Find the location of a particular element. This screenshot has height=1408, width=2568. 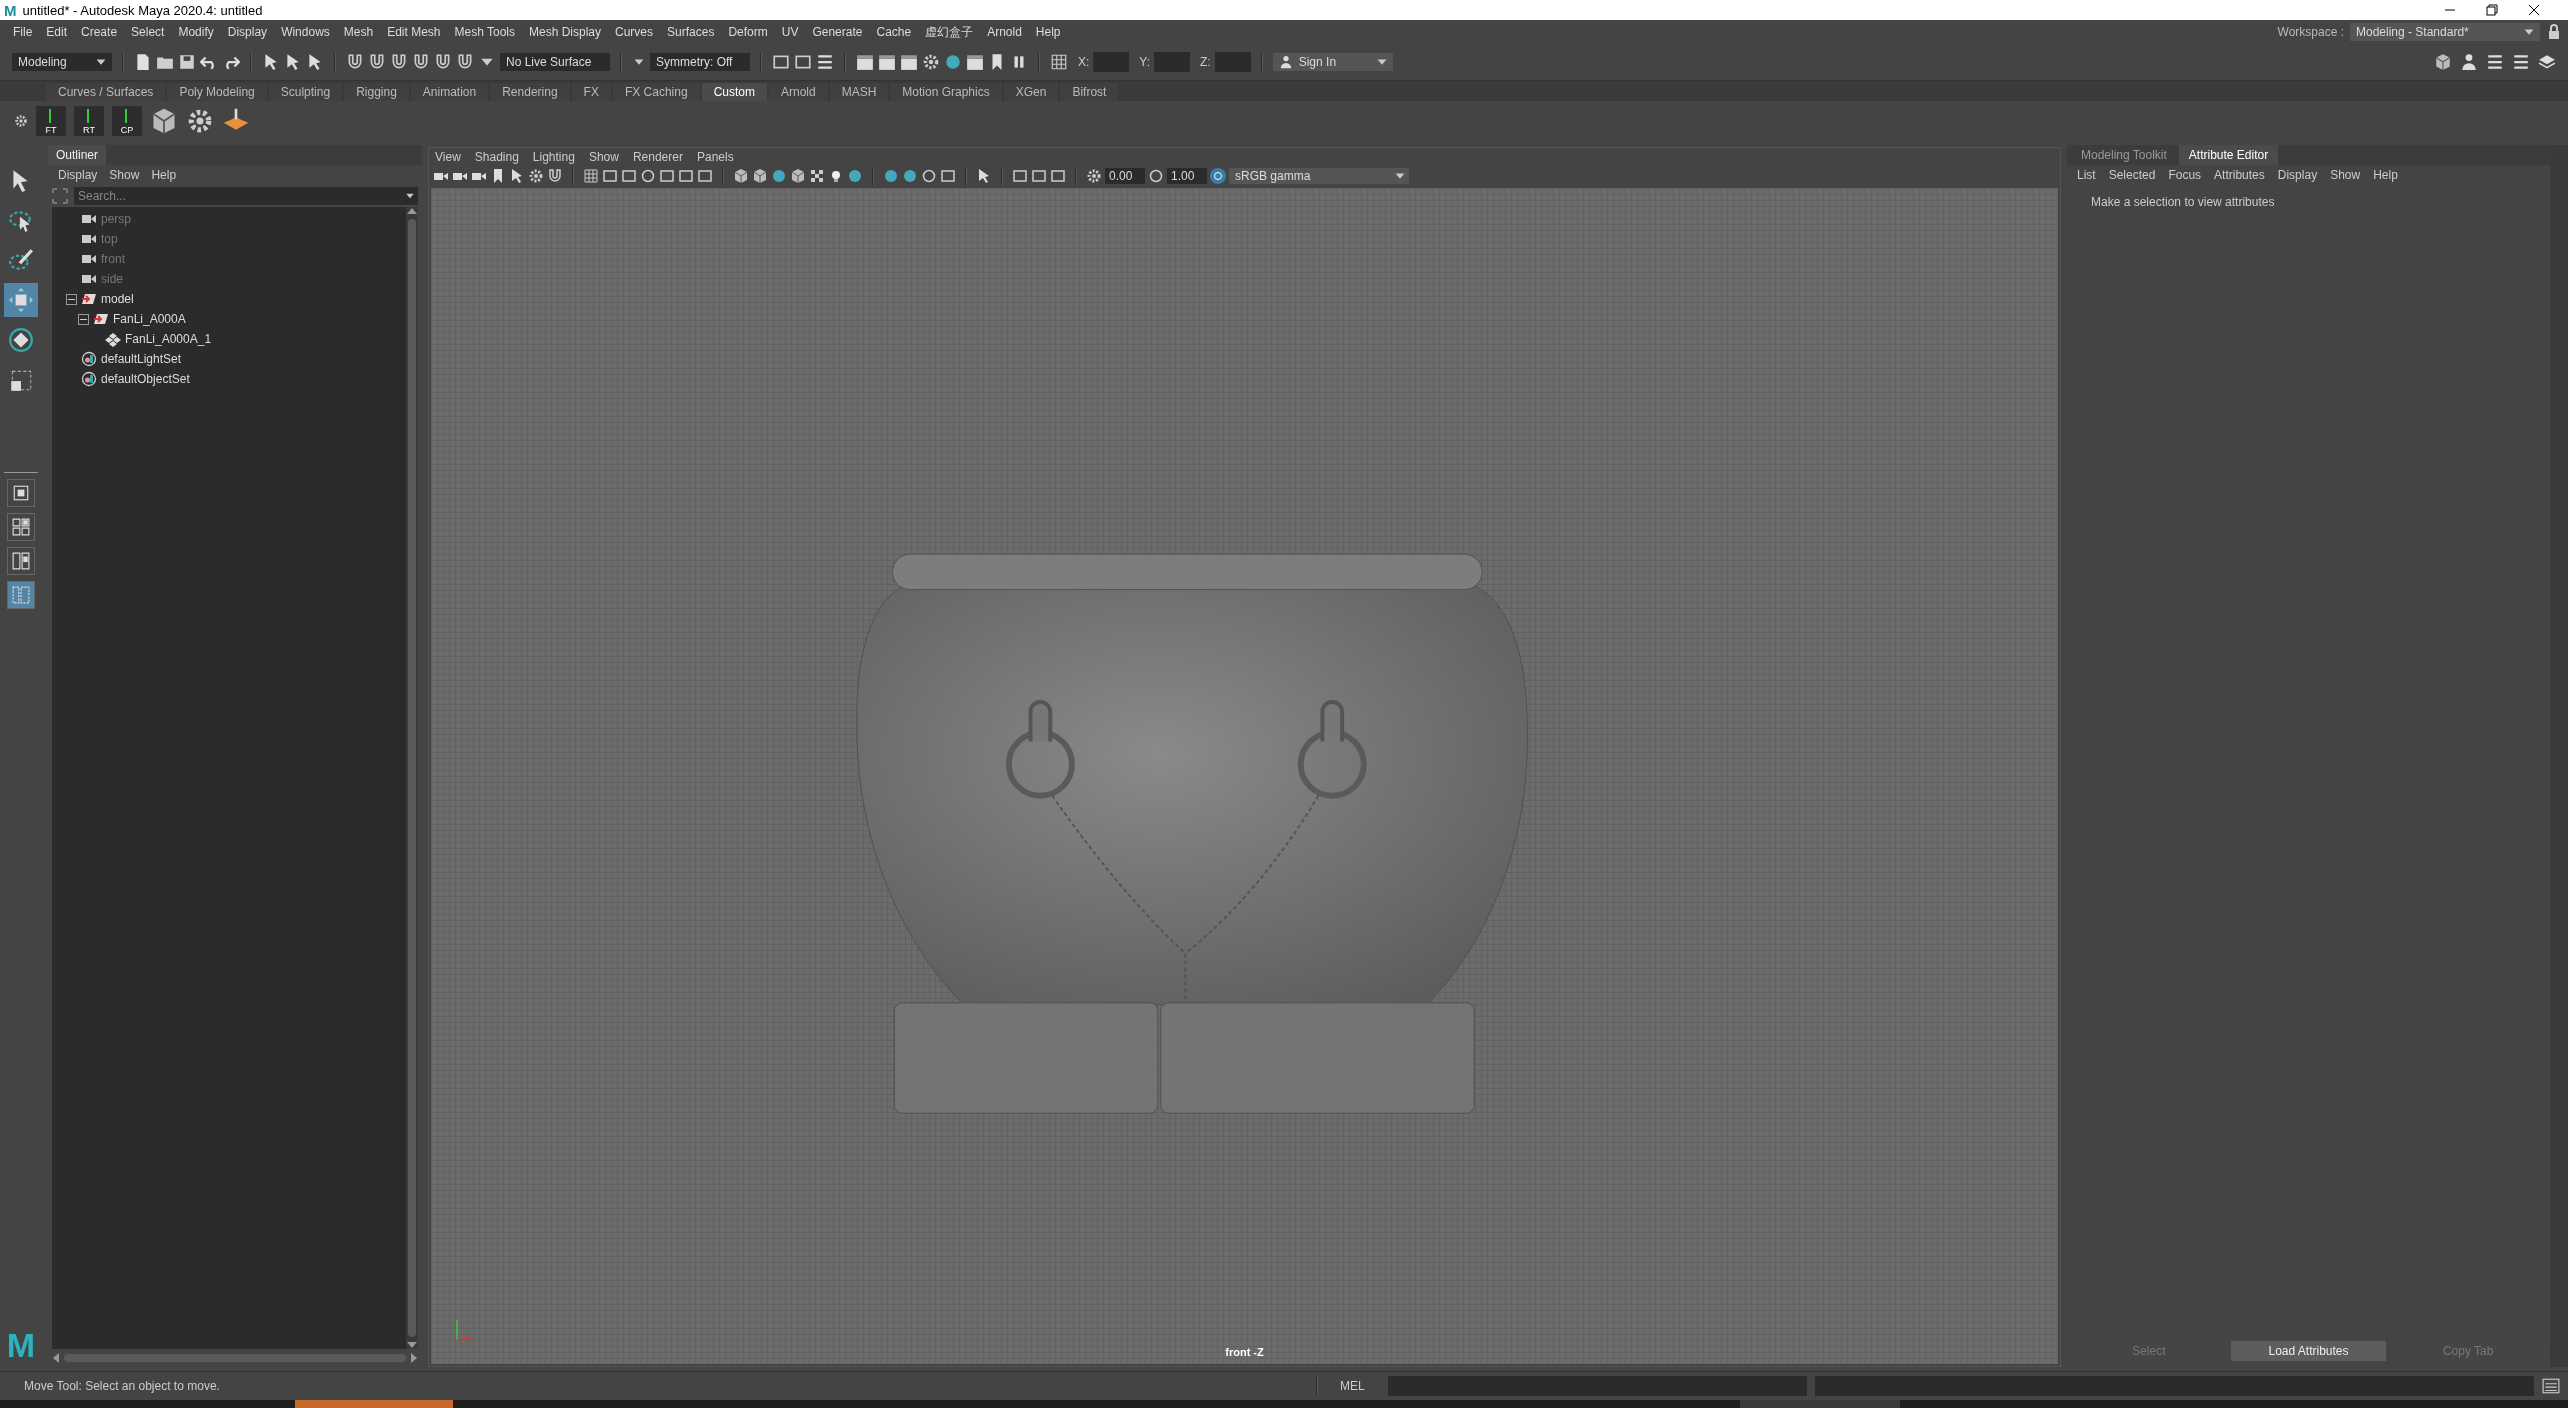

shelf-tab: Rendering is located at coordinates (530, 92).